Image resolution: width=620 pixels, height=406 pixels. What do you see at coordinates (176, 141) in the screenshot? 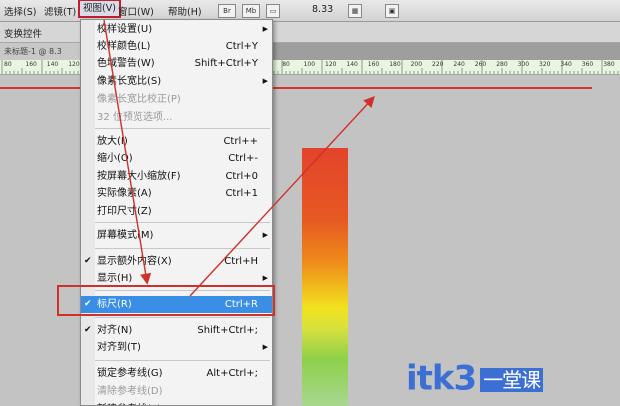
I see `menu-item: 放大(I) Ctrl++` at bounding box center [176, 141].